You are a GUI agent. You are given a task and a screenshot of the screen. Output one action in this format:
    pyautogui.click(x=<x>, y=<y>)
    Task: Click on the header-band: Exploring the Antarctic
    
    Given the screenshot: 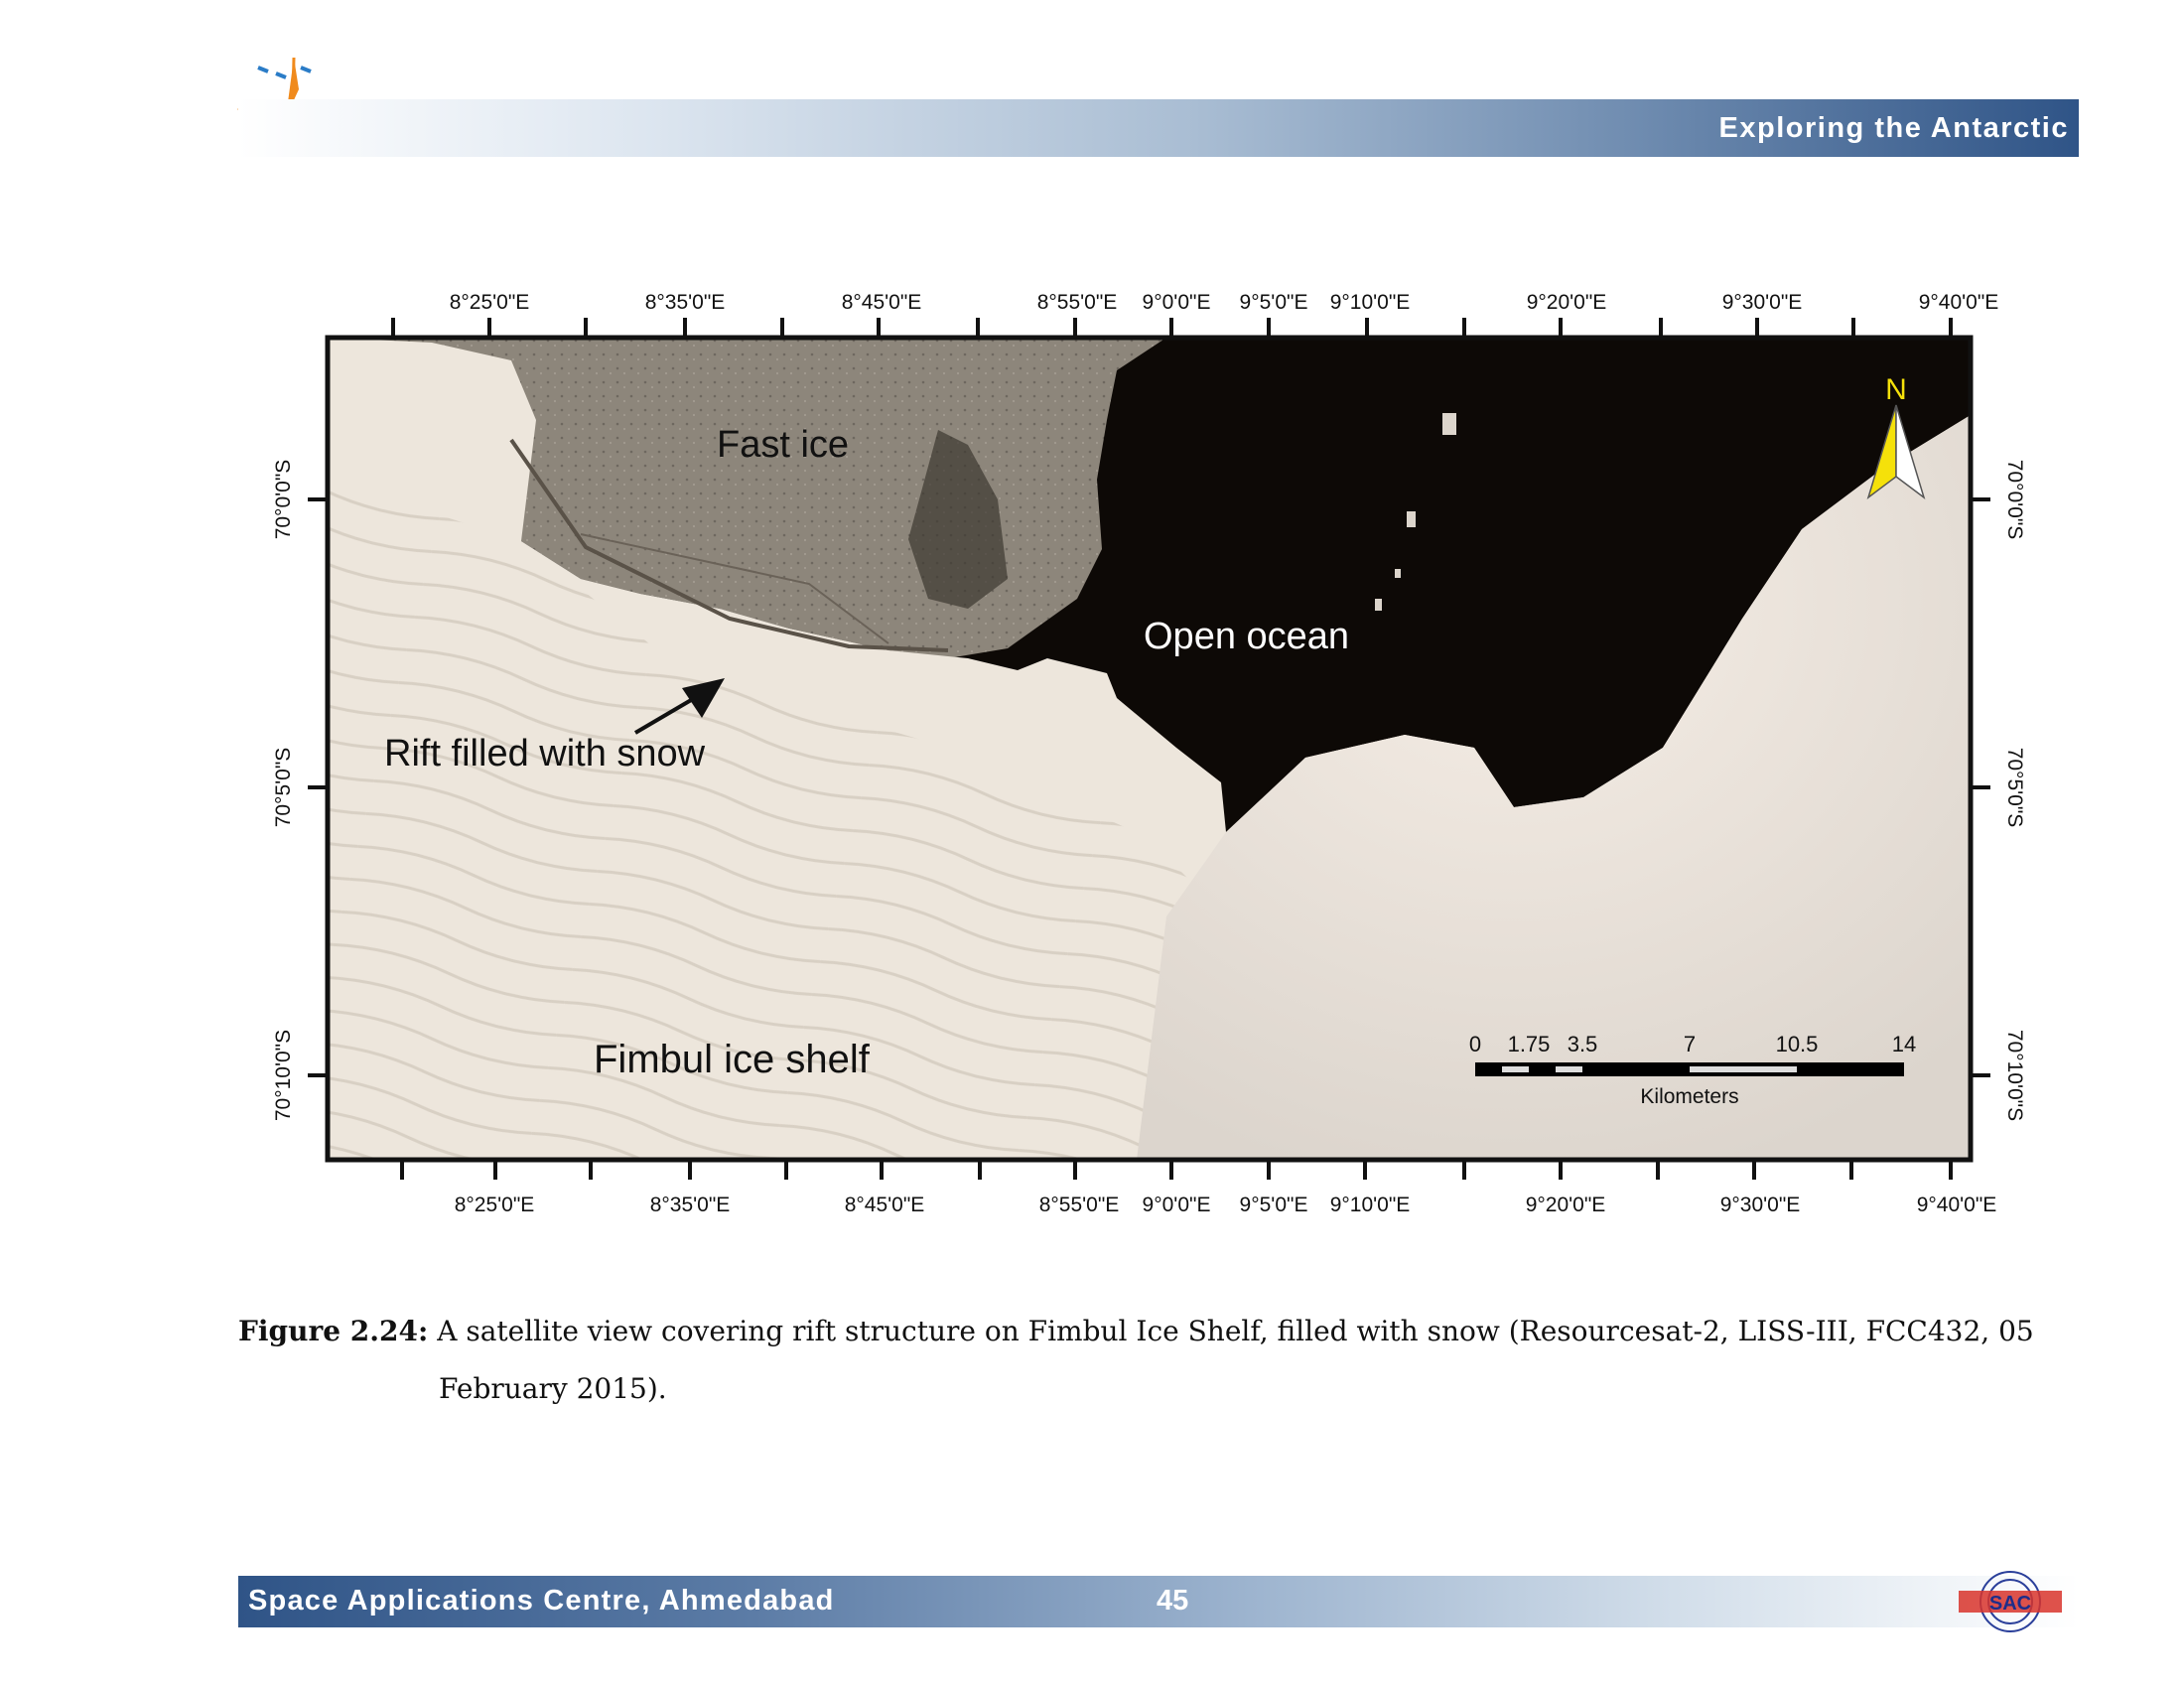 What is the action you would take?
    pyautogui.click(x=1158, y=128)
    